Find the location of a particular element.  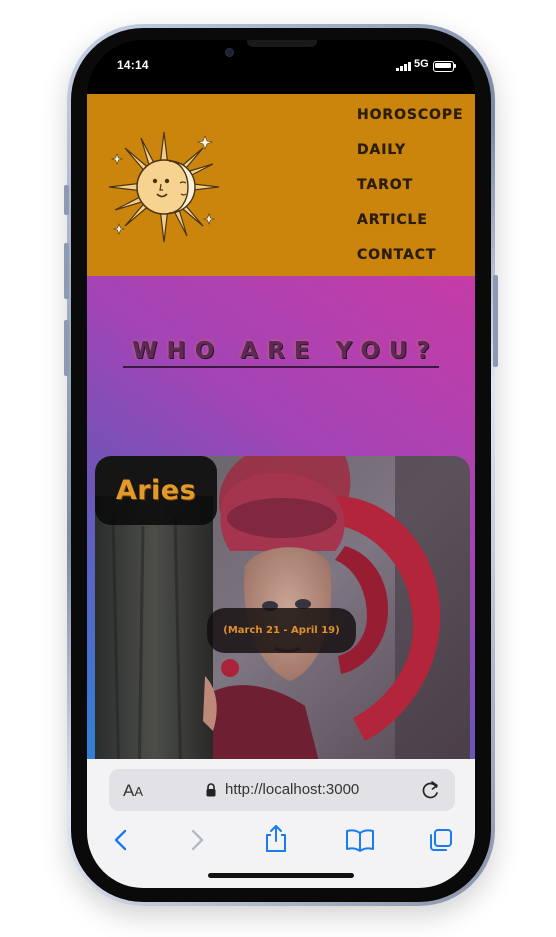

nav-article-link: ARTICLE is located at coordinates (410, 230).